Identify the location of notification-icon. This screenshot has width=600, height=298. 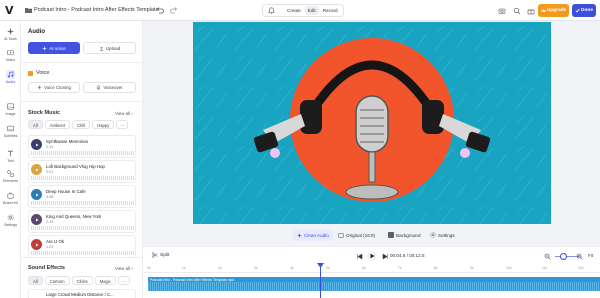
(271, 11).